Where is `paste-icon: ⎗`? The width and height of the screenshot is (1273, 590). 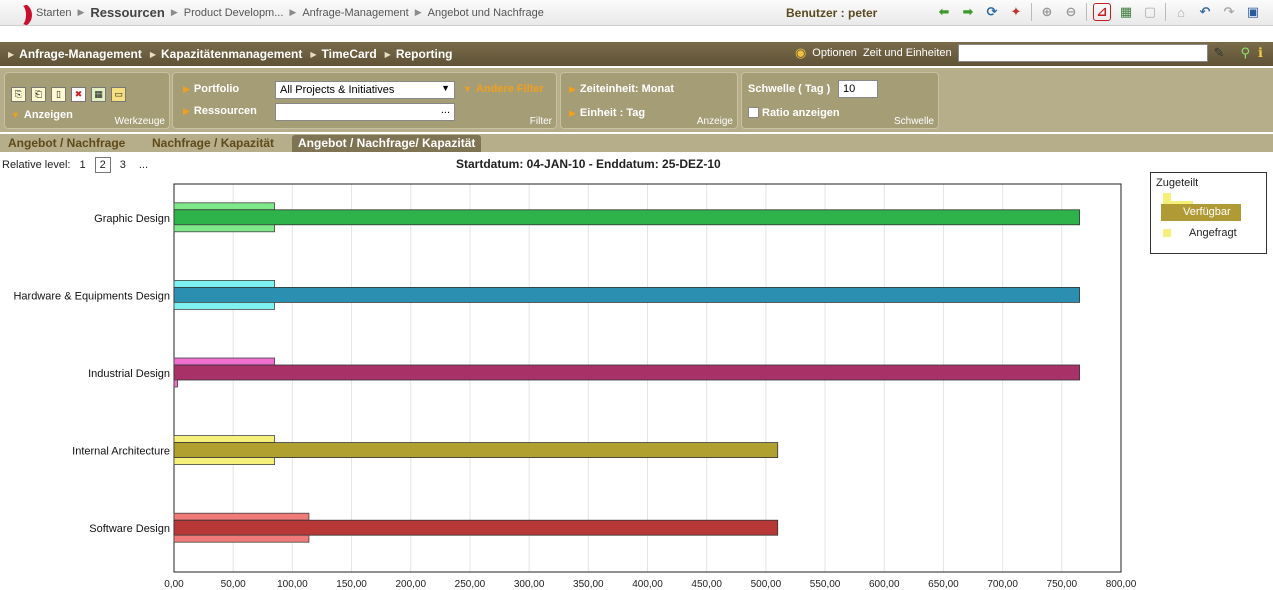 paste-icon: ⎗ is located at coordinates (38, 94).